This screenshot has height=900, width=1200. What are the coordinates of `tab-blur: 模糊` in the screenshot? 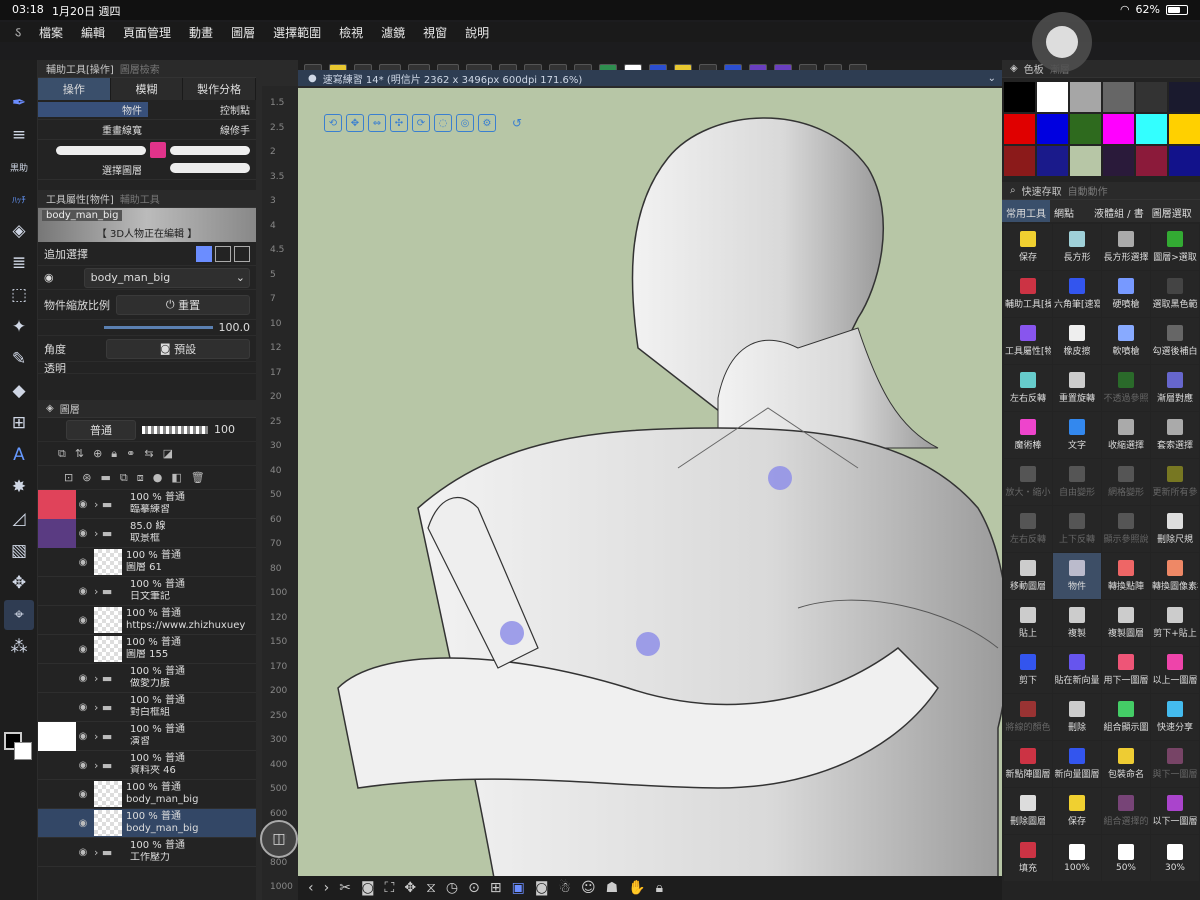 It's located at (147, 89).